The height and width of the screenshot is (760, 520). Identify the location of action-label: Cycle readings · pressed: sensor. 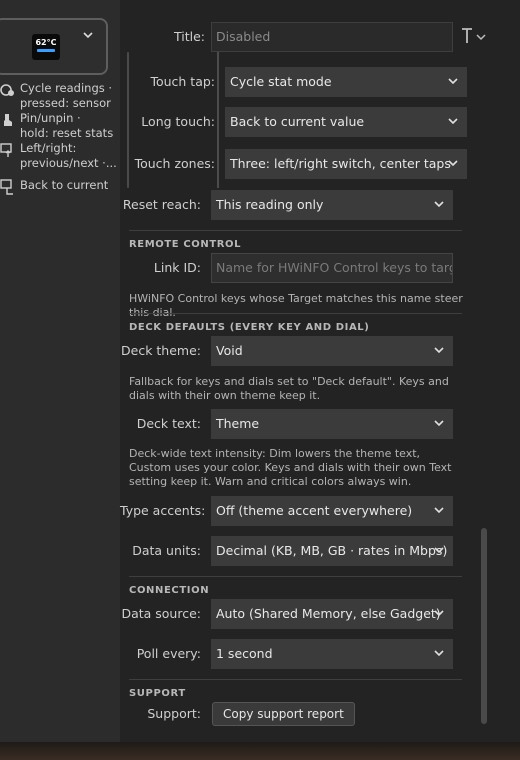
(66, 95).